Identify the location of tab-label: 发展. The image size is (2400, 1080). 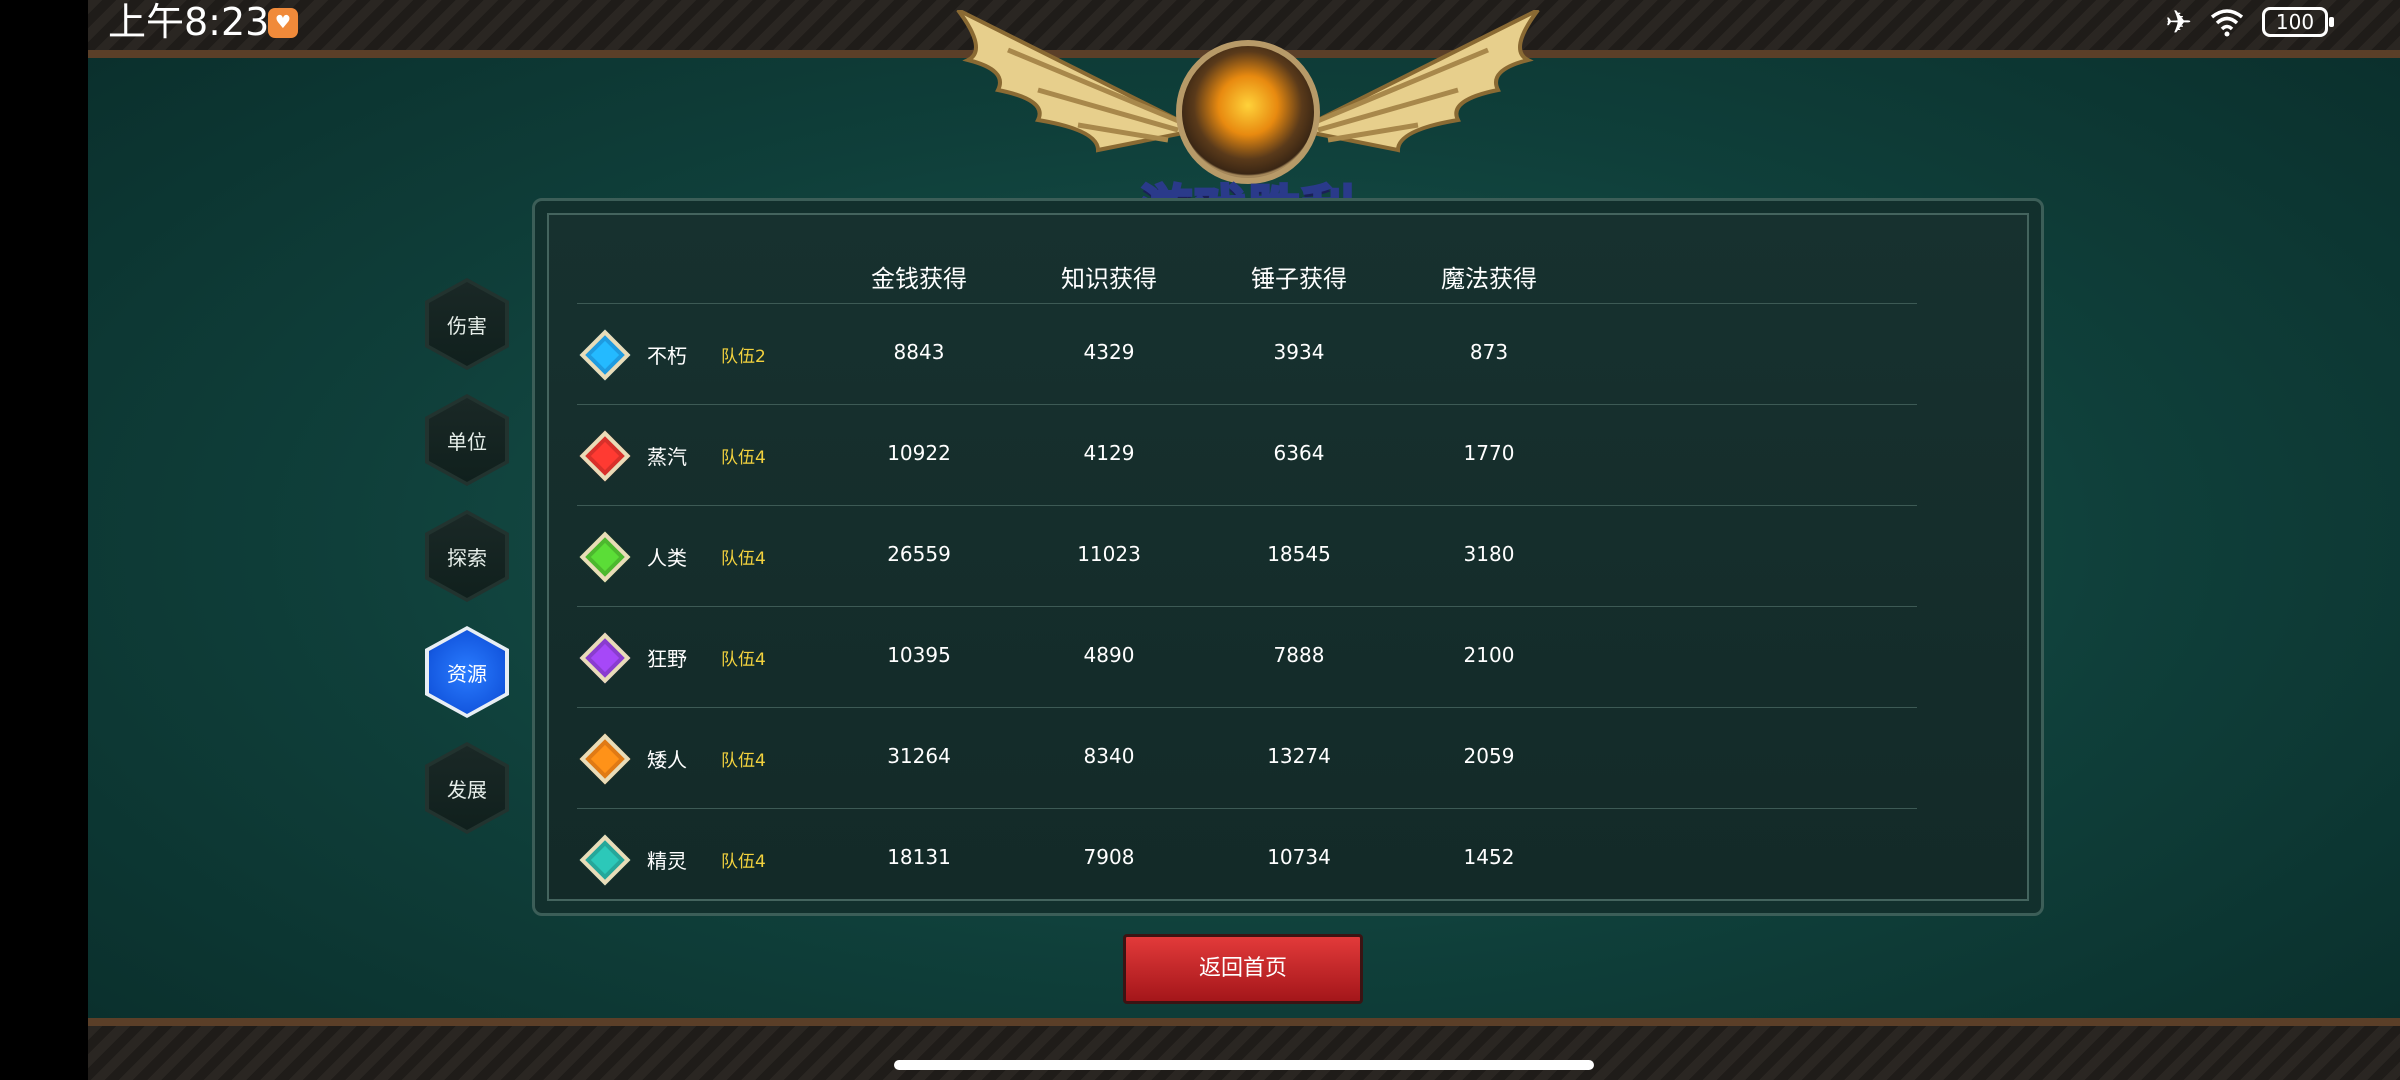
(467, 789).